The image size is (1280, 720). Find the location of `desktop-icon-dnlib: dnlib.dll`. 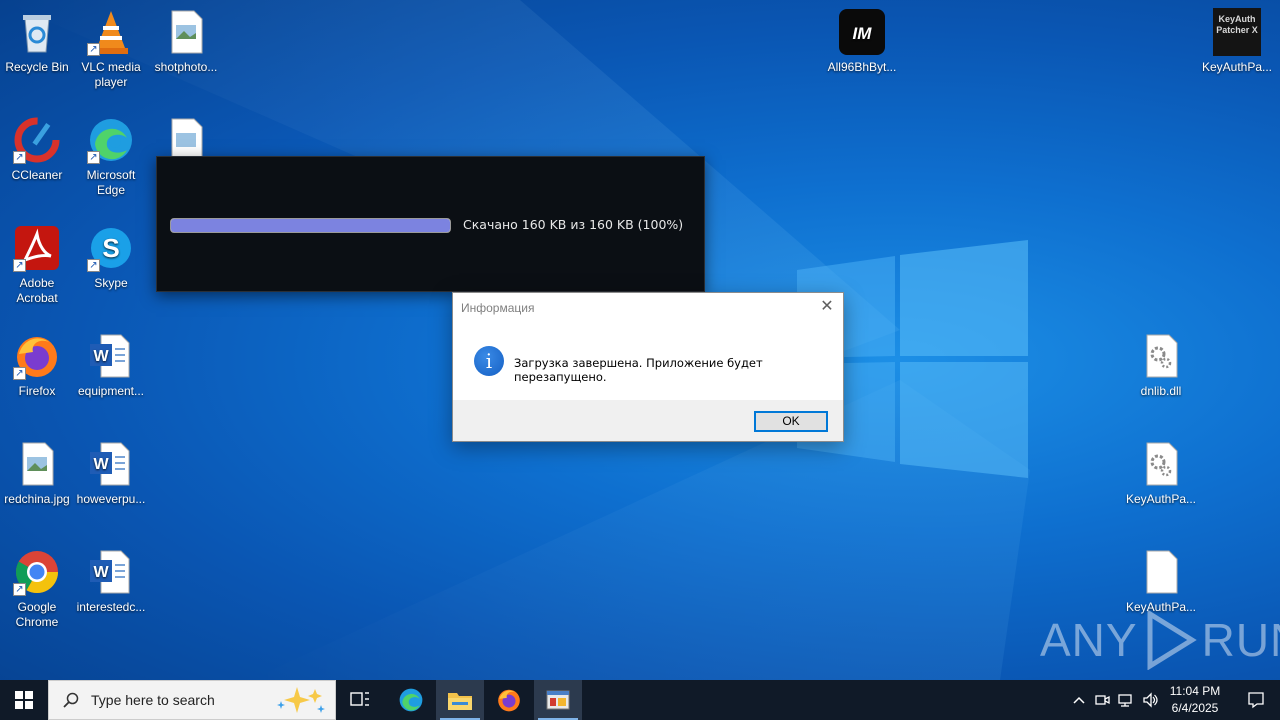

desktop-icon-dnlib: dnlib.dll is located at coordinates (1161, 365).